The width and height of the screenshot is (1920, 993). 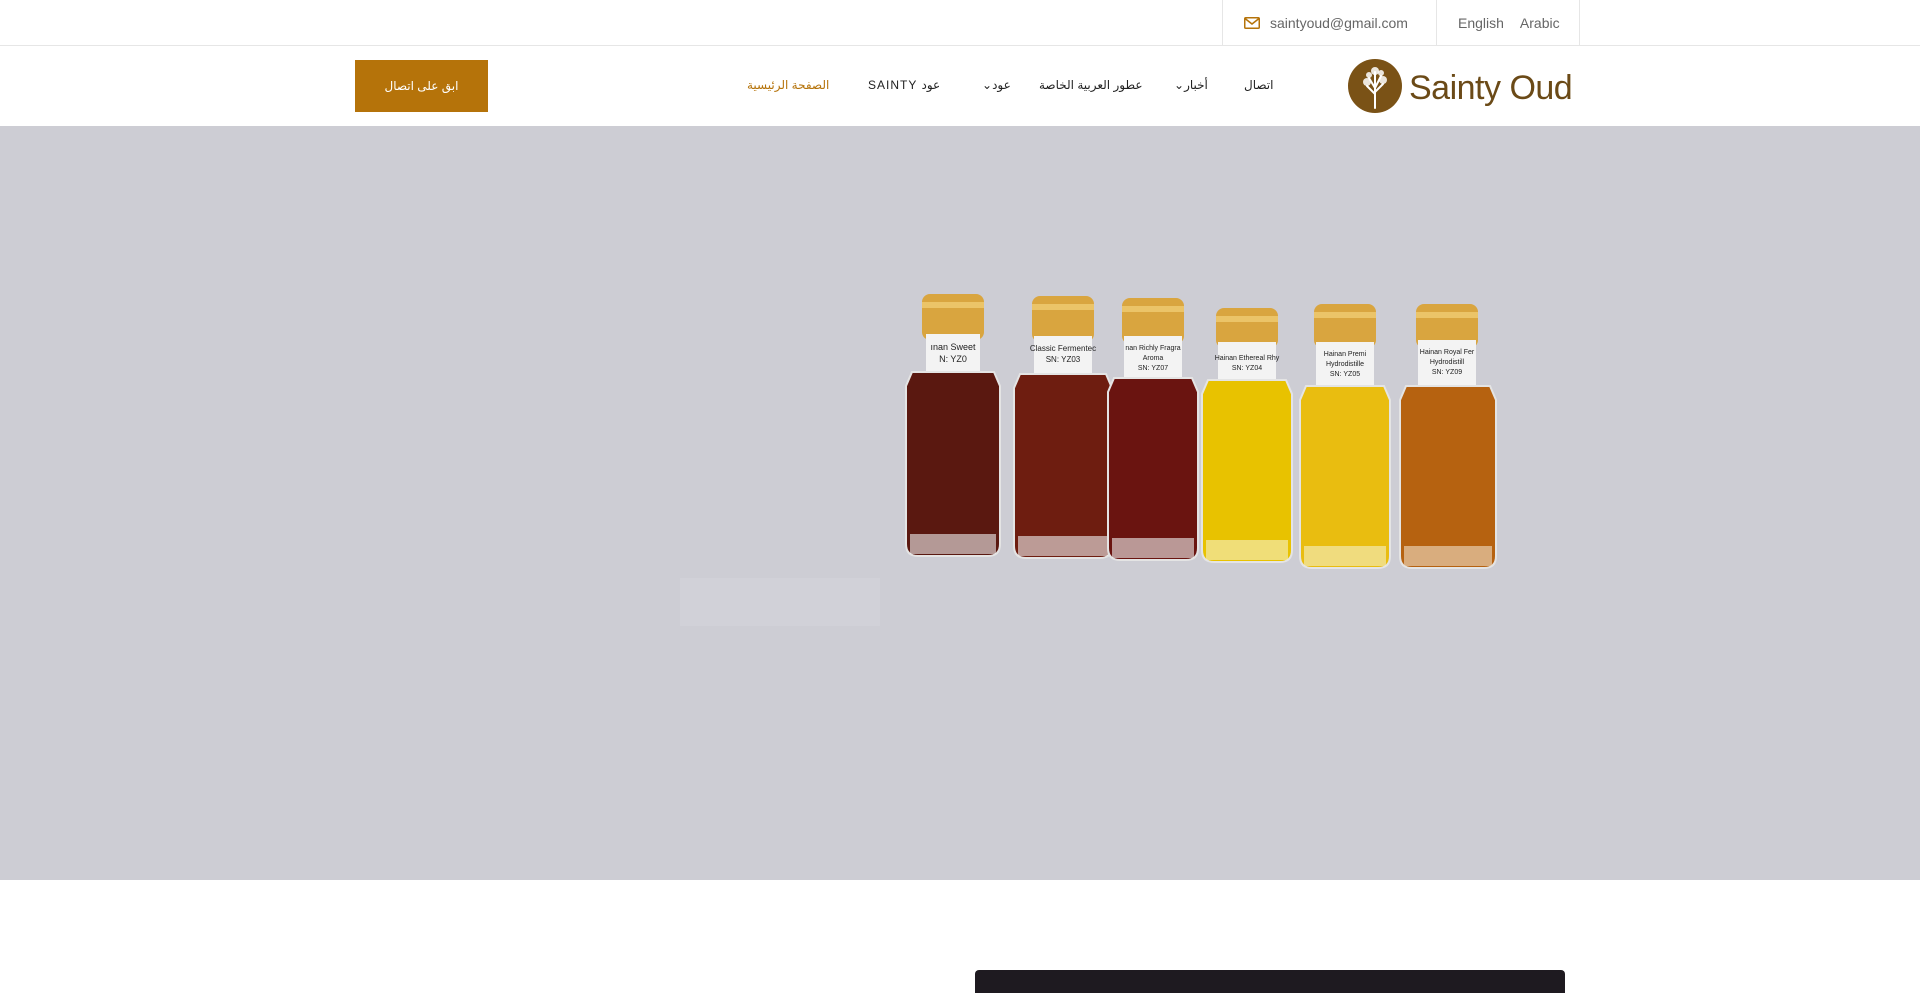 What do you see at coordinates (953, 347) in the screenshot?
I see `bottle-1-label-1: ınan Sweet` at bounding box center [953, 347].